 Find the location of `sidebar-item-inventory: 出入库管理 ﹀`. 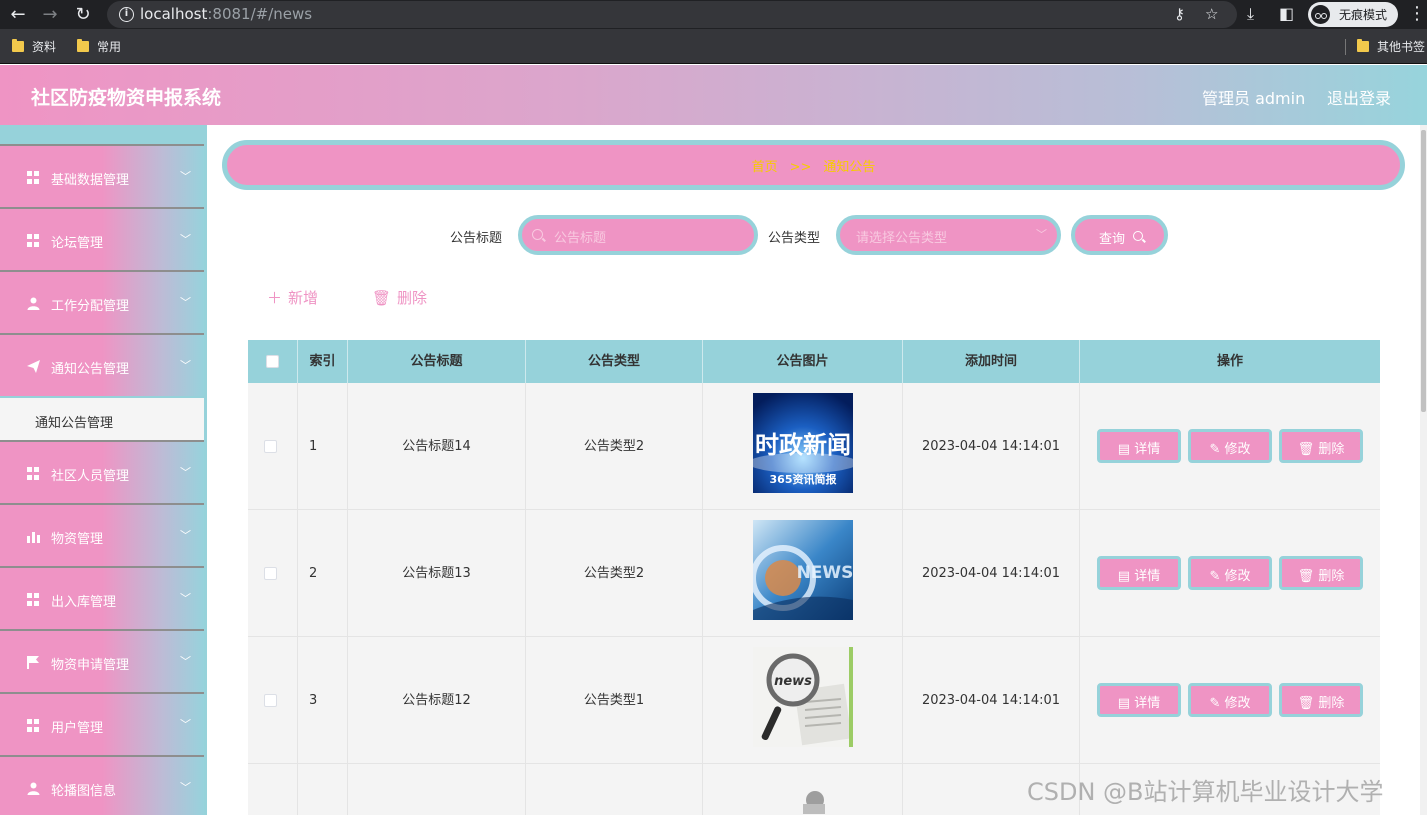

sidebar-item-inventory: 出入库管理 ﹀ is located at coordinates (102, 597).